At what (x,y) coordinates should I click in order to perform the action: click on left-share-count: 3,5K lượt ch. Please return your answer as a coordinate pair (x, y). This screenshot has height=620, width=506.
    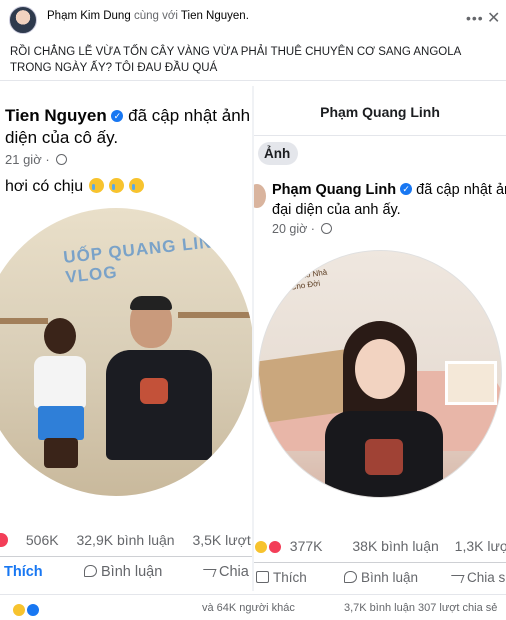
    Looking at the image, I should click on (222, 540).